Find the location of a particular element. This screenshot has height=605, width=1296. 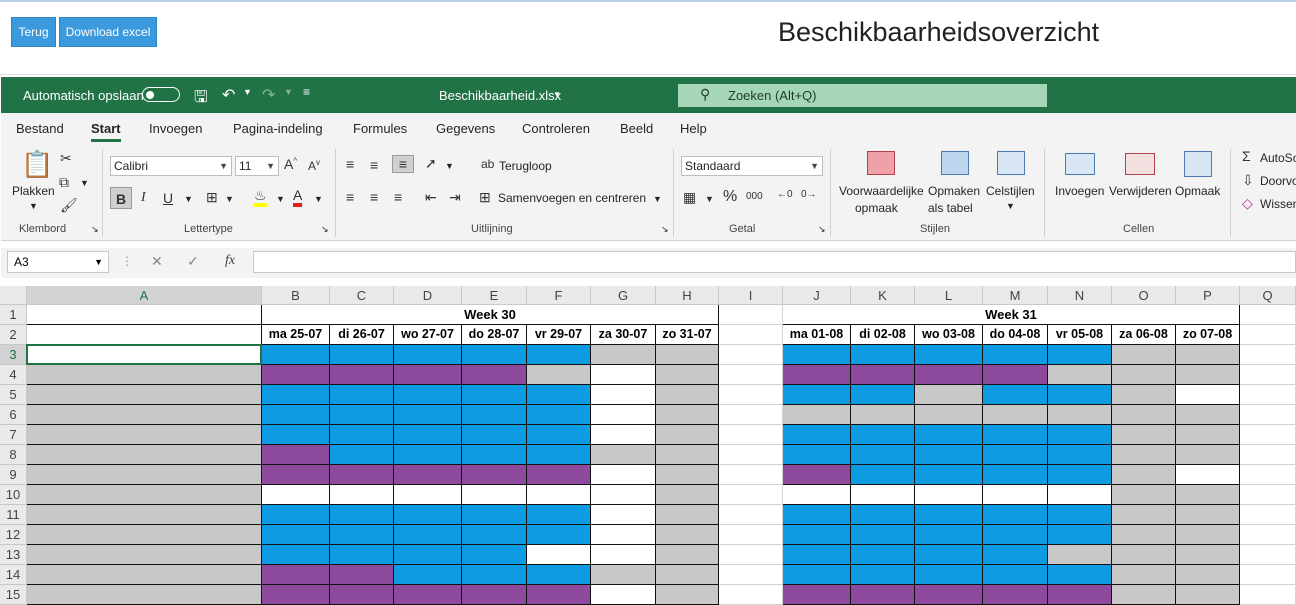

cell-g15 is located at coordinates (623, 595).